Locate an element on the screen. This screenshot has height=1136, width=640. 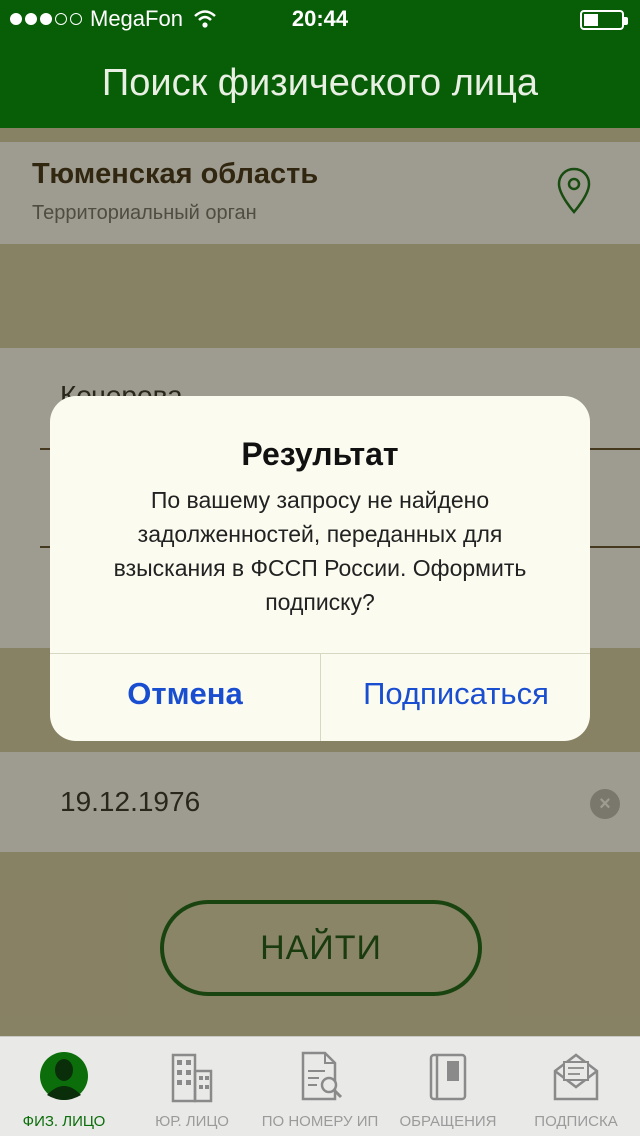
tab-label: ЮР. ЛИЦО is located at coordinates (192, 1121).